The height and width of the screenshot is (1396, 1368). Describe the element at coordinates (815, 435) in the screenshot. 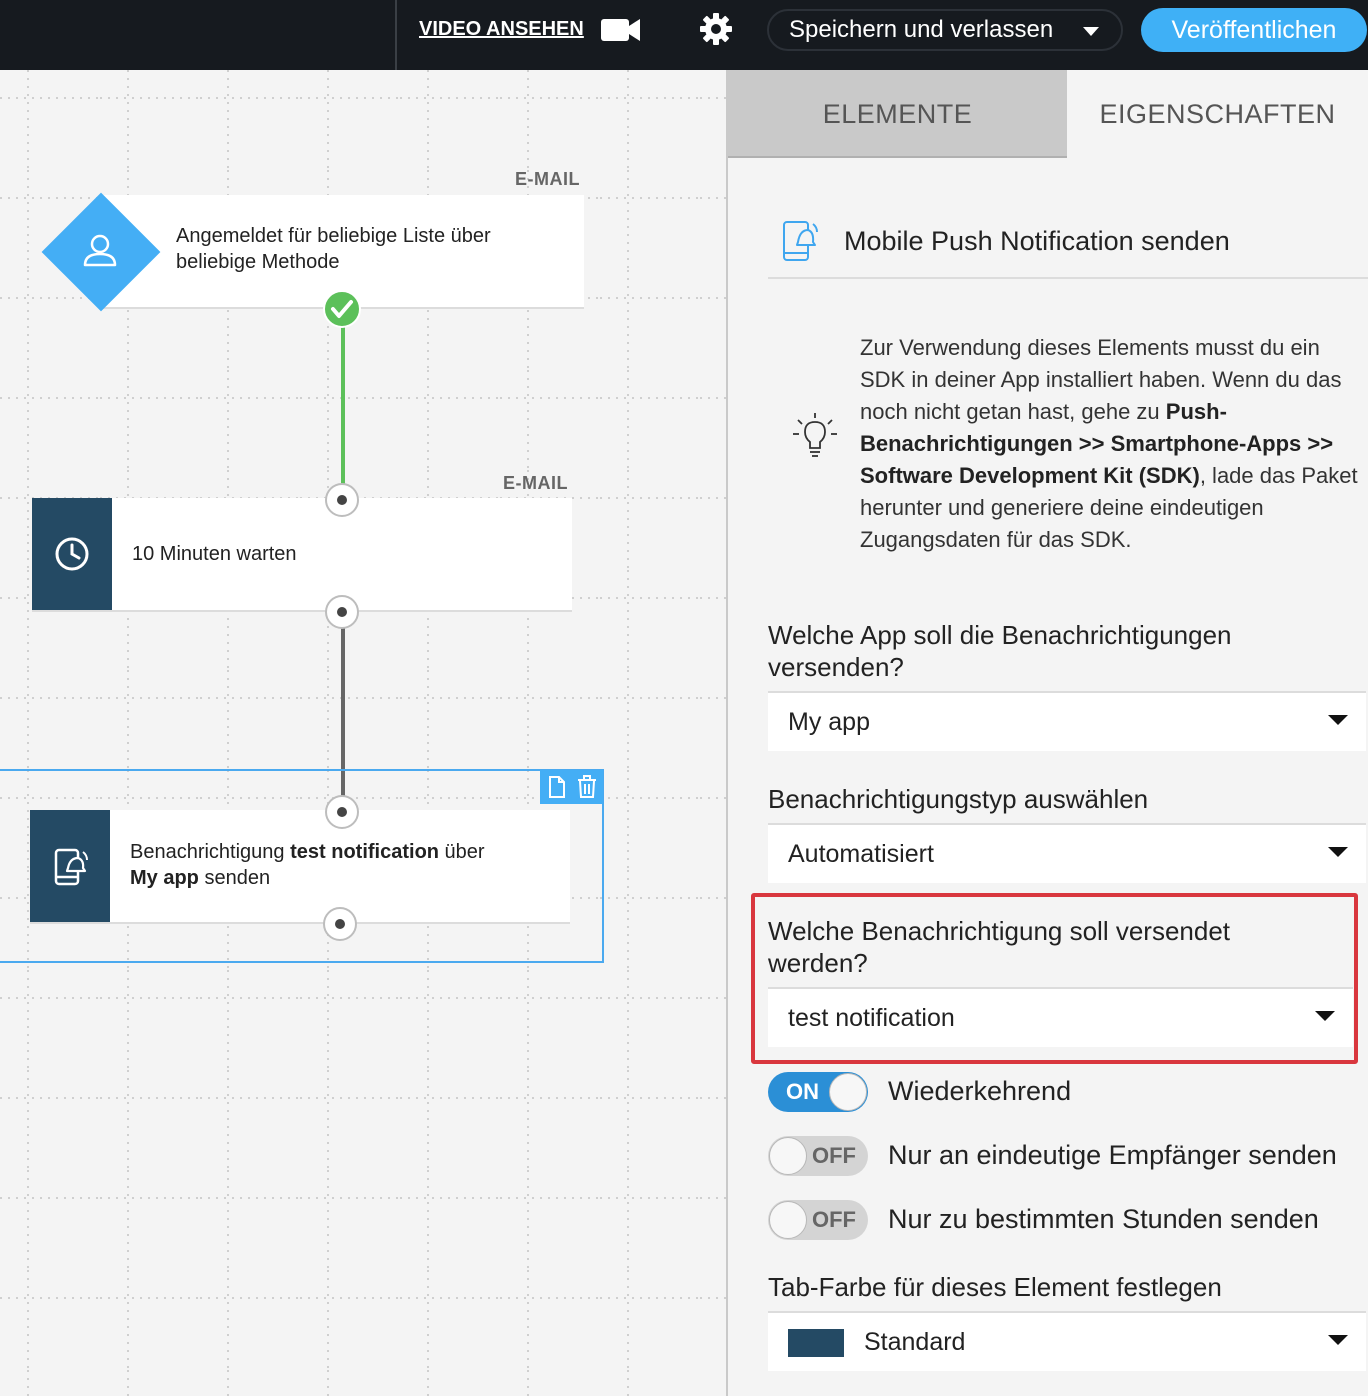

I see `lightbulb-icon` at that location.